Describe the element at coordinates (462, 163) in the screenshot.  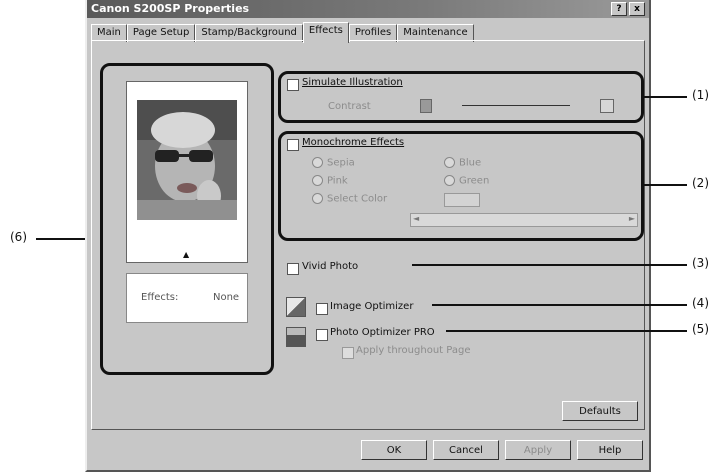
I see `radio-blue: Blue` at that location.